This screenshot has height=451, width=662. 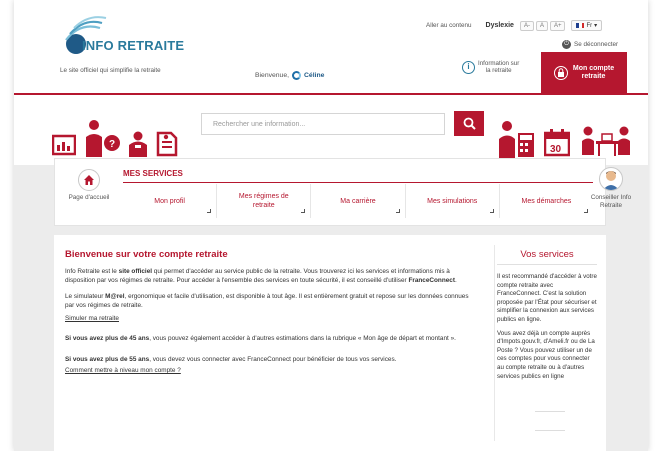 What do you see at coordinates (589, 25) in the screenshot?
I see `language-value: Fr` at bounding box center [589, 25].